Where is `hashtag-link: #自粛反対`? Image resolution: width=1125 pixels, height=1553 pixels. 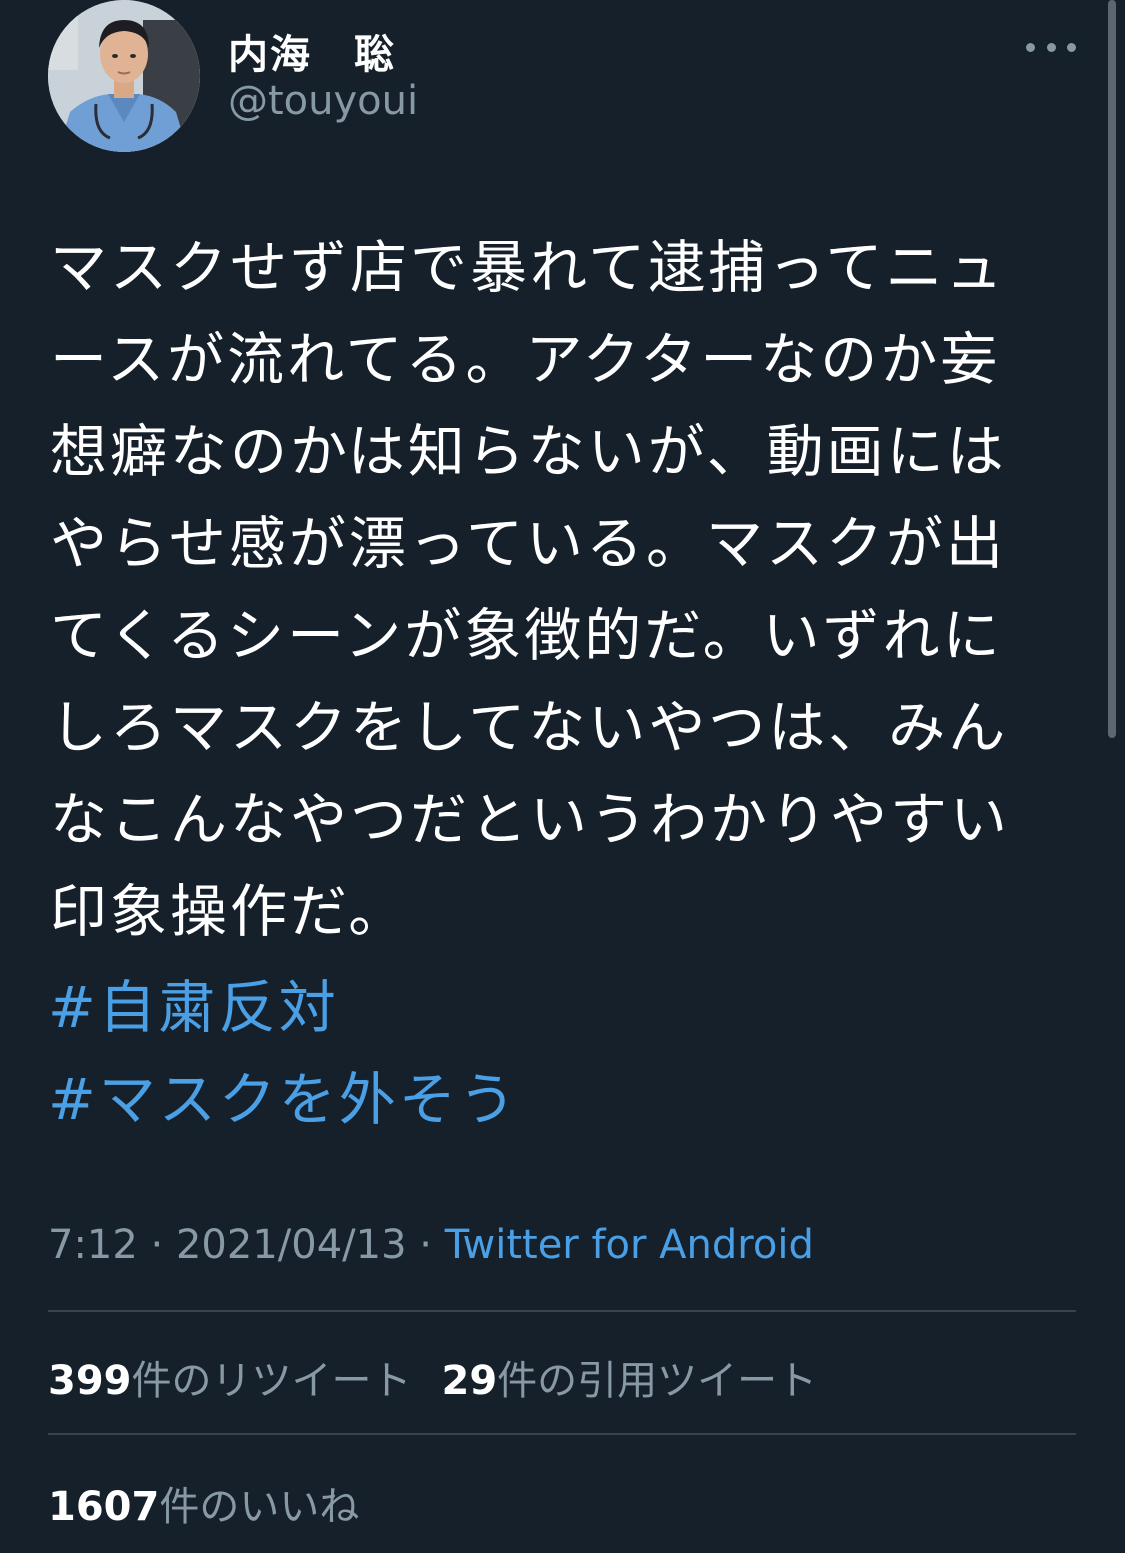
hashtag-link: #自粛反対 is located at coordinates (548, 1008).